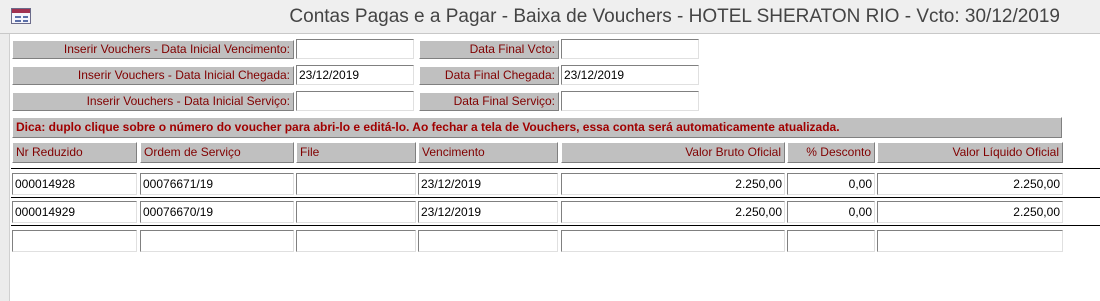 The width and height of the screenshot is (1100, 301). Describe the element at coordinates (5, 167) in the screenshot. I see `record-selector-strip` at that location.